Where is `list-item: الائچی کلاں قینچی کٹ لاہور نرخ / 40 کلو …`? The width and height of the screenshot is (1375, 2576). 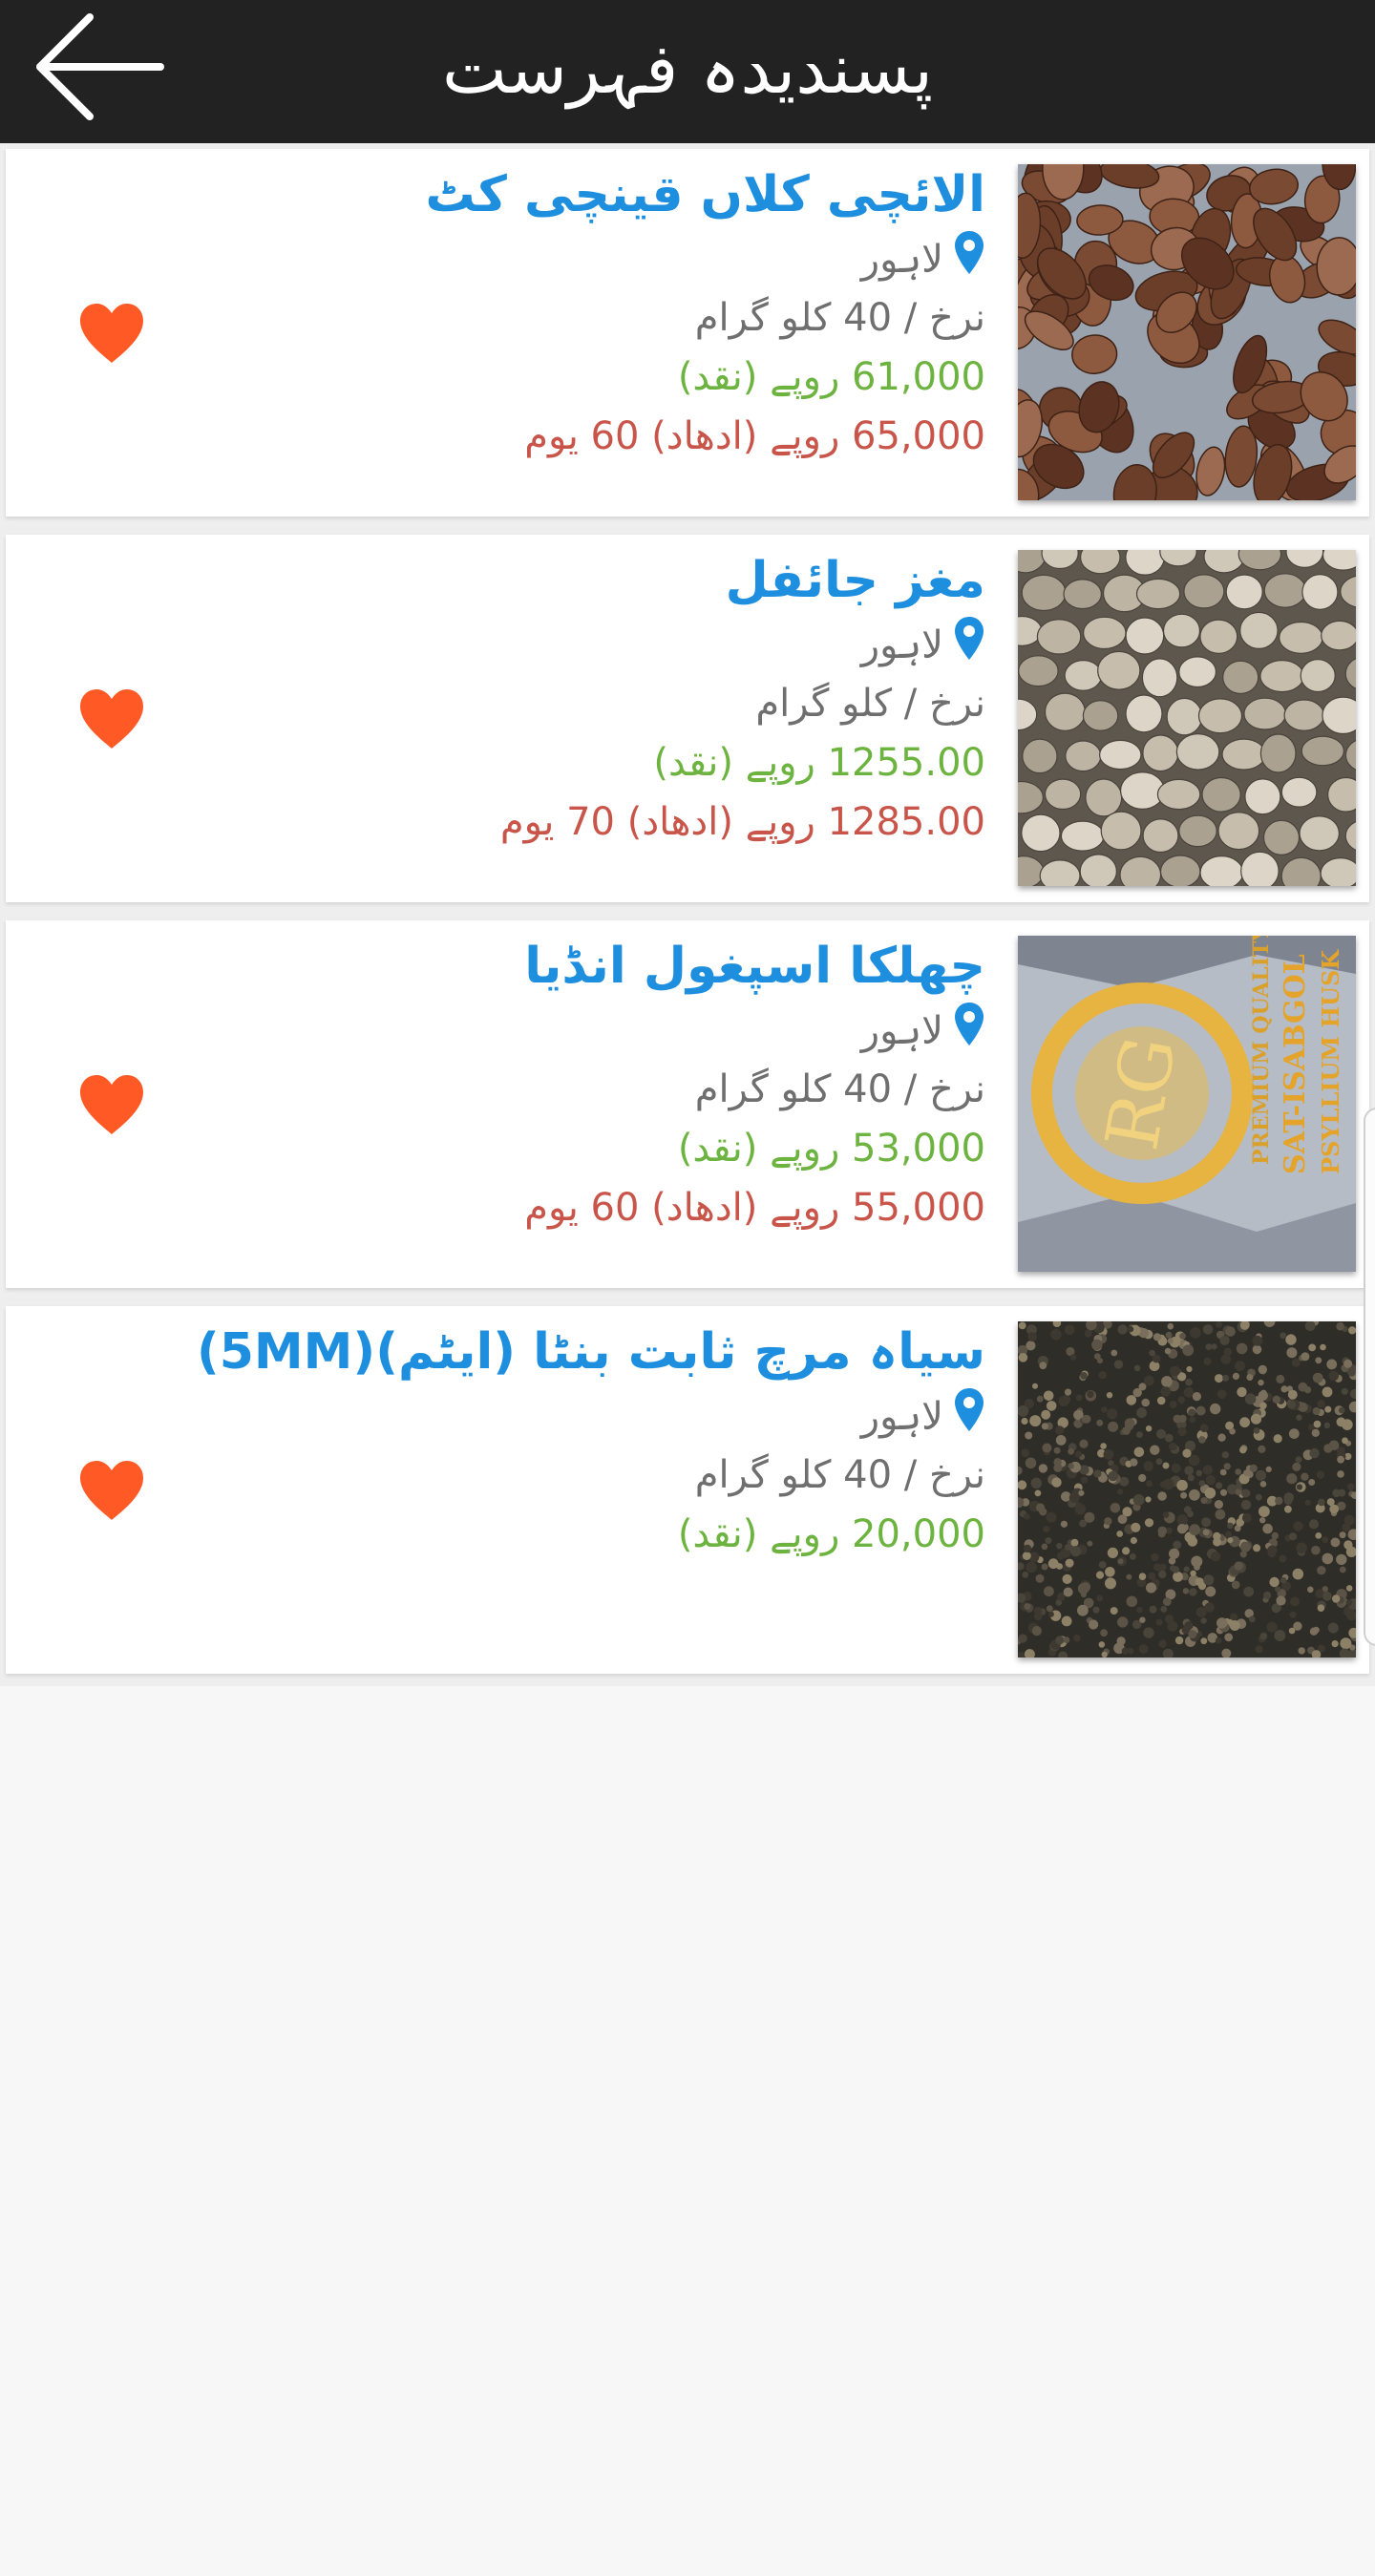
list-item: الائچی کلاں قینچی کٹ لاہور نرخ / 40 کلو … is located at coordinates (687, 333).